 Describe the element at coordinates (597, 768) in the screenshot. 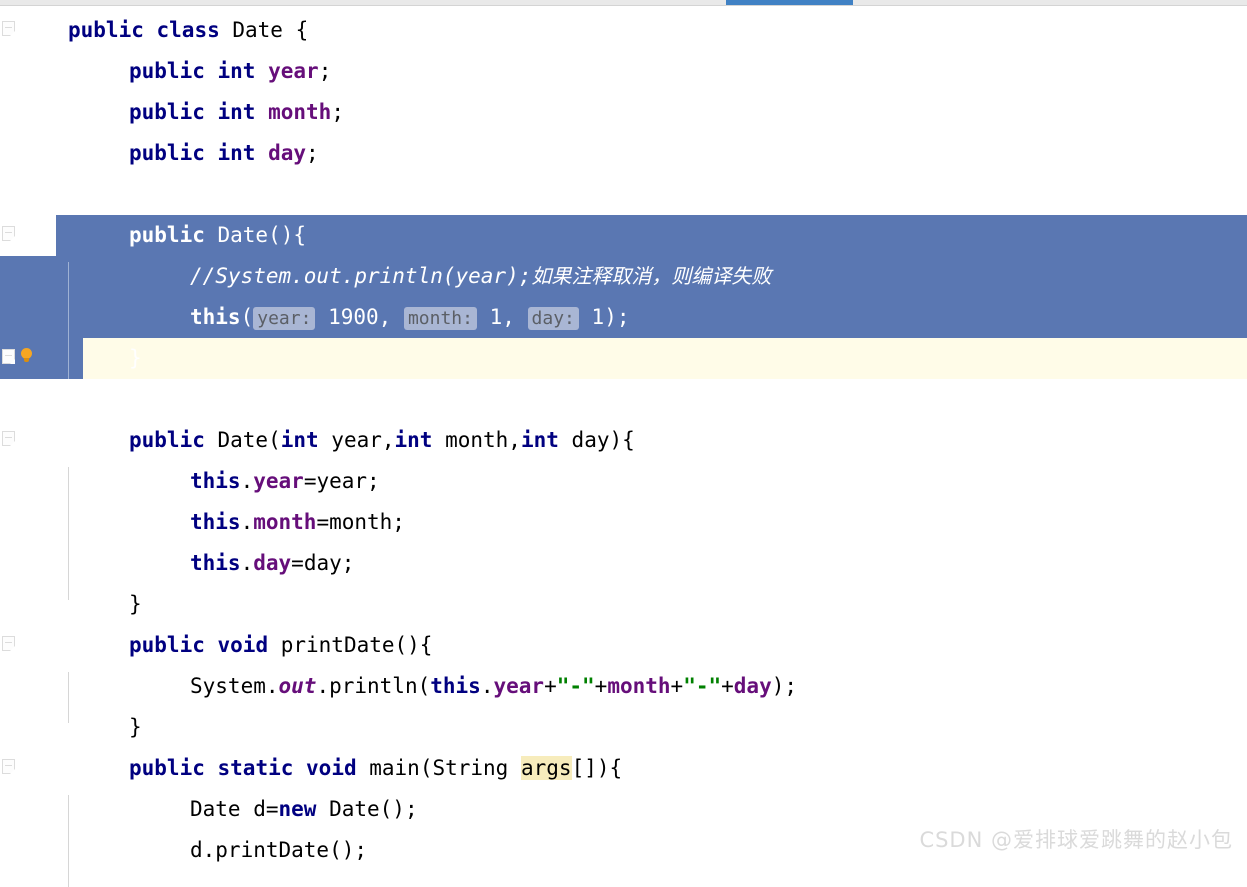

I see `plain-token: []){` at that location.